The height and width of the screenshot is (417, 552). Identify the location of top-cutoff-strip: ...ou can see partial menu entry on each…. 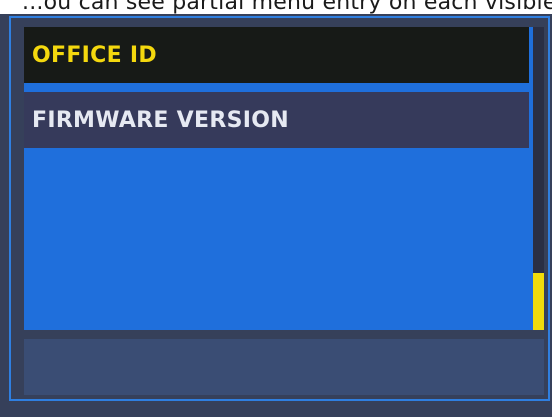
(276, 7).